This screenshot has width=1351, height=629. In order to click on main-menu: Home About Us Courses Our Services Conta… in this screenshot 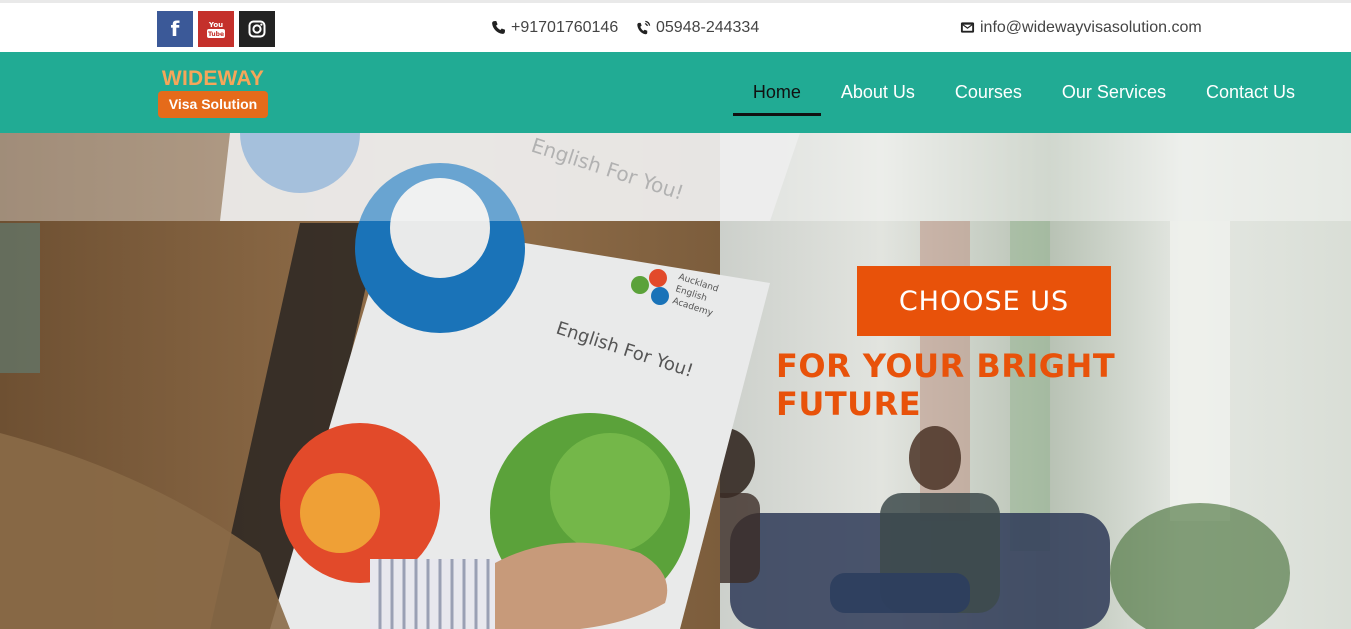, I will do `click(1023, 92)`.